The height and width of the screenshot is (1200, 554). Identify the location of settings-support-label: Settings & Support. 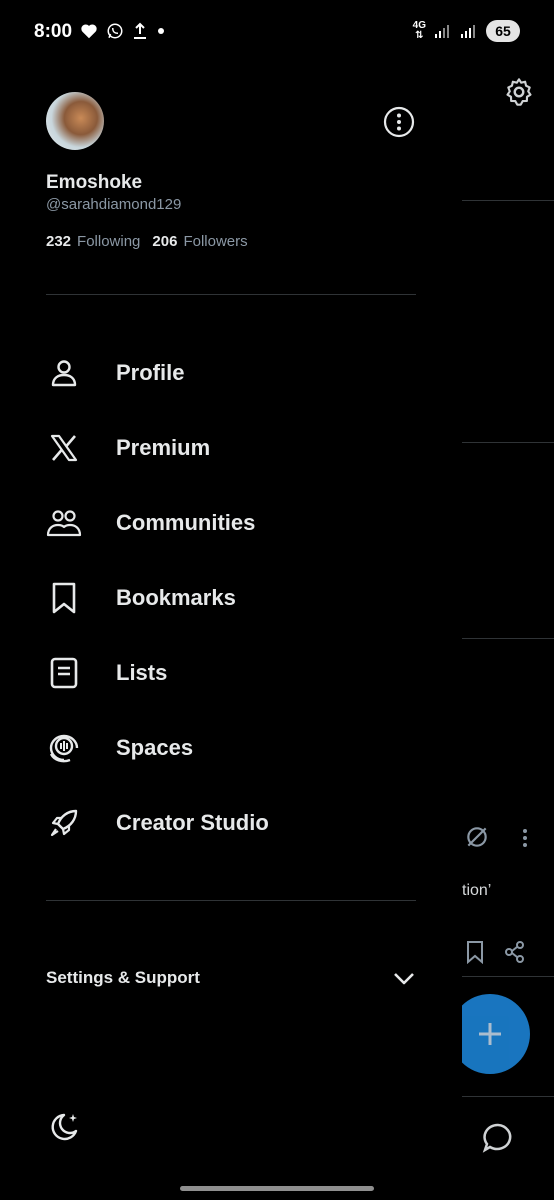
(123, 977).